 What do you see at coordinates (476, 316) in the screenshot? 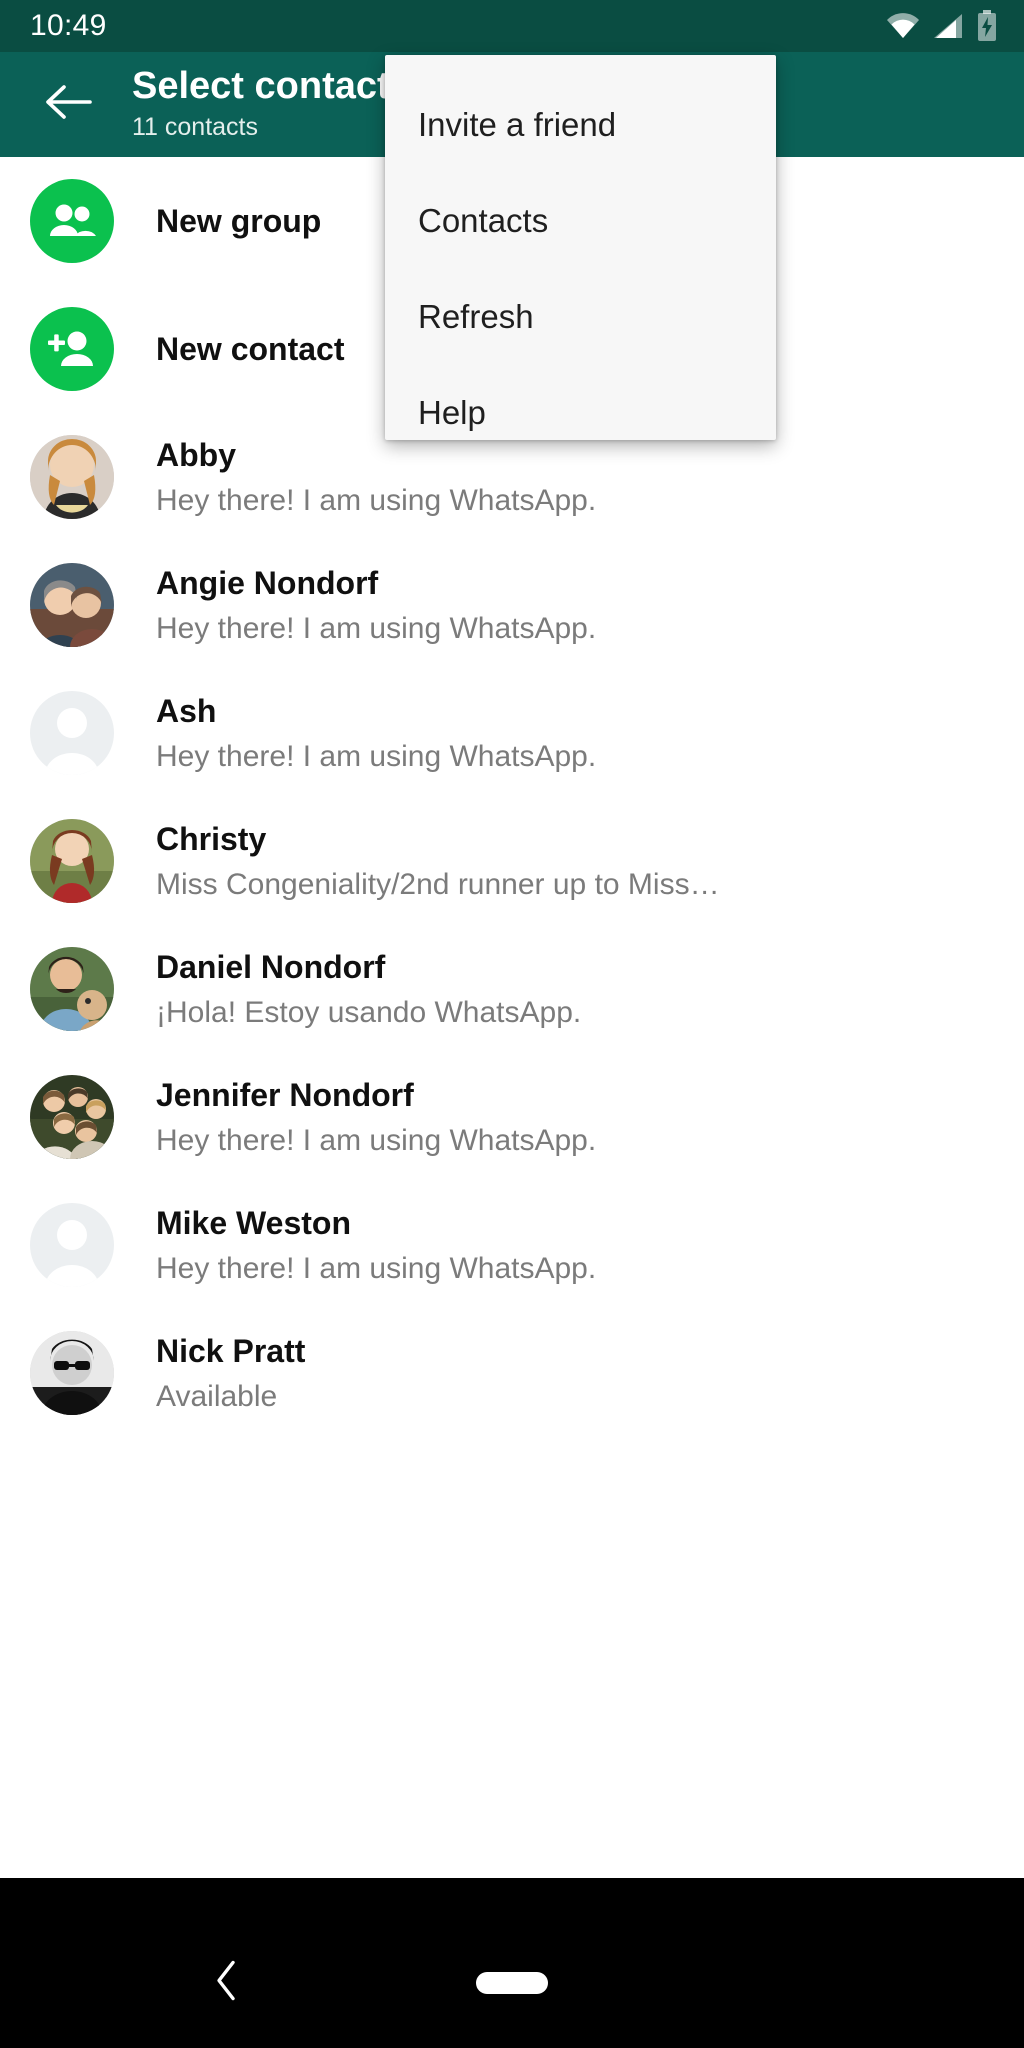
I see `menu-item-label: Refresh` at bounding box center [476, 316].